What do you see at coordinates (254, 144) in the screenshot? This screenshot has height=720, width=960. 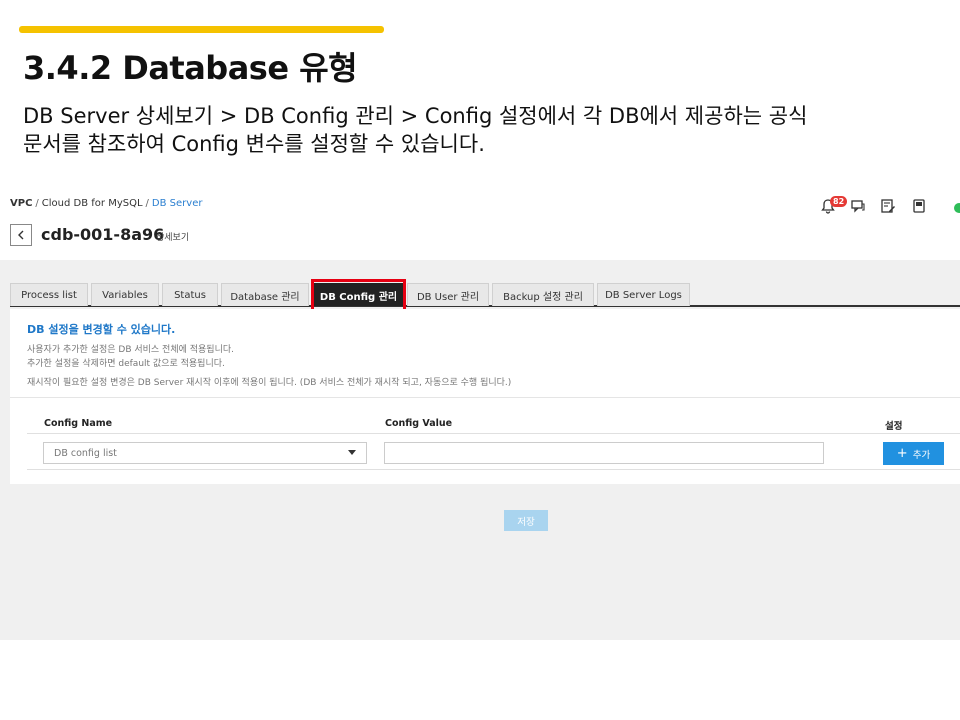 I see `slide-description-line-2: 문서를 참조하여 Config 변수를 설정할 수 있습니다.` at bounding box center [254, 144].